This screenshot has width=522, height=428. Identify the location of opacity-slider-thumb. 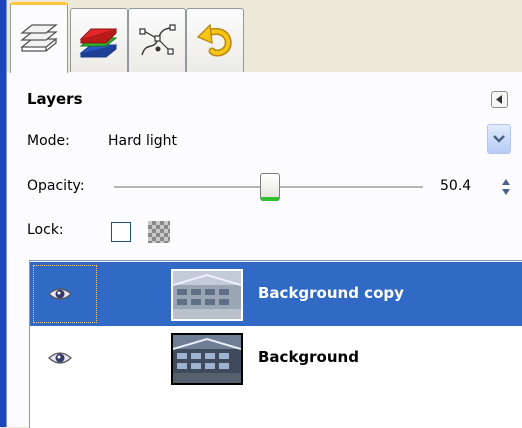
(270, 187).